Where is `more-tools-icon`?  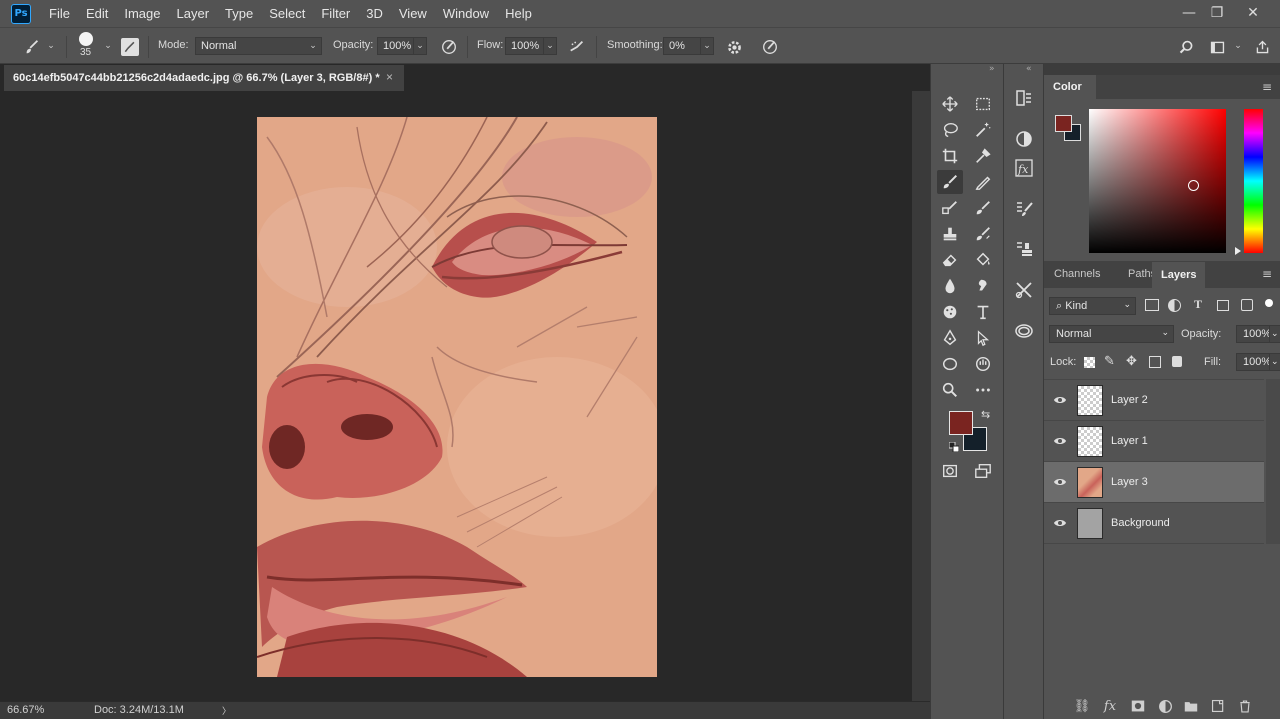
more-tools-icon is located at coordinates (983, 390).